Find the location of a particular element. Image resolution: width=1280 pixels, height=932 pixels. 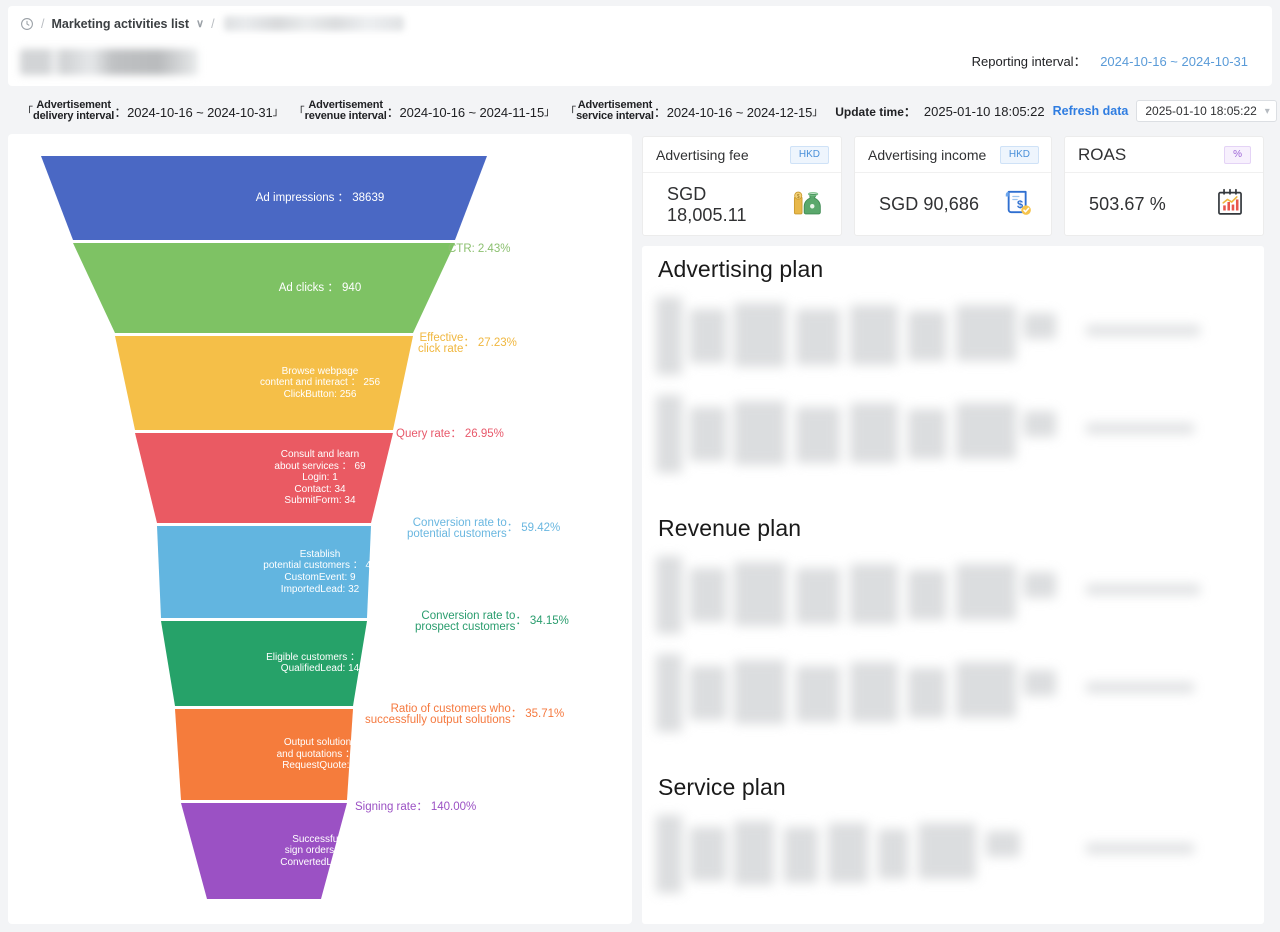

chevron-down-icon: ∨ is located at coordinates (200, 23).